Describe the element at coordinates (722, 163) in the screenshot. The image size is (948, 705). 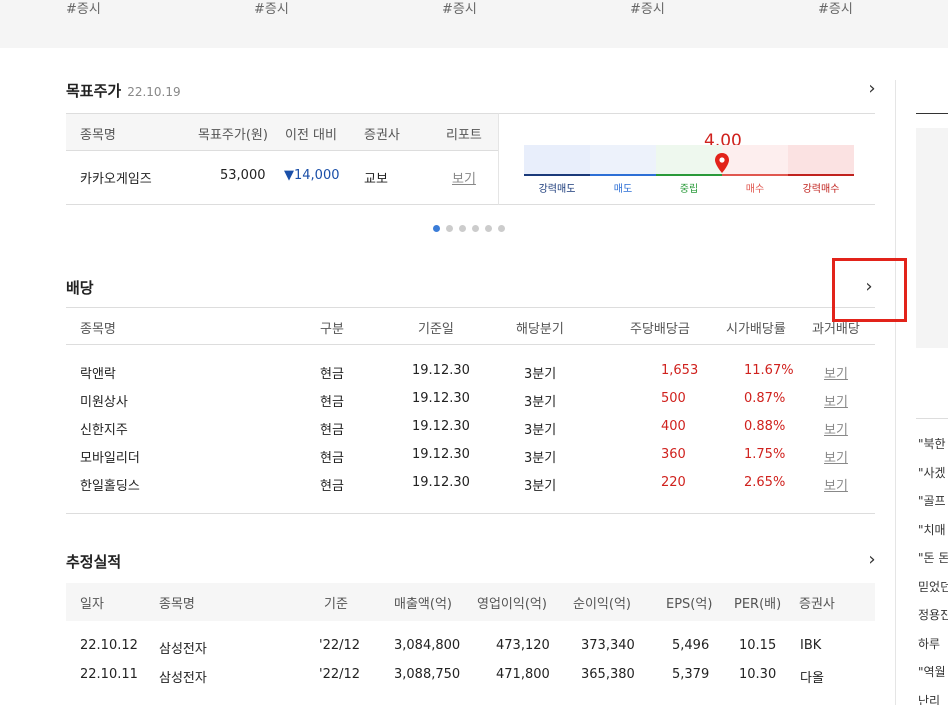
I see `marker-pin-icon` at that location.